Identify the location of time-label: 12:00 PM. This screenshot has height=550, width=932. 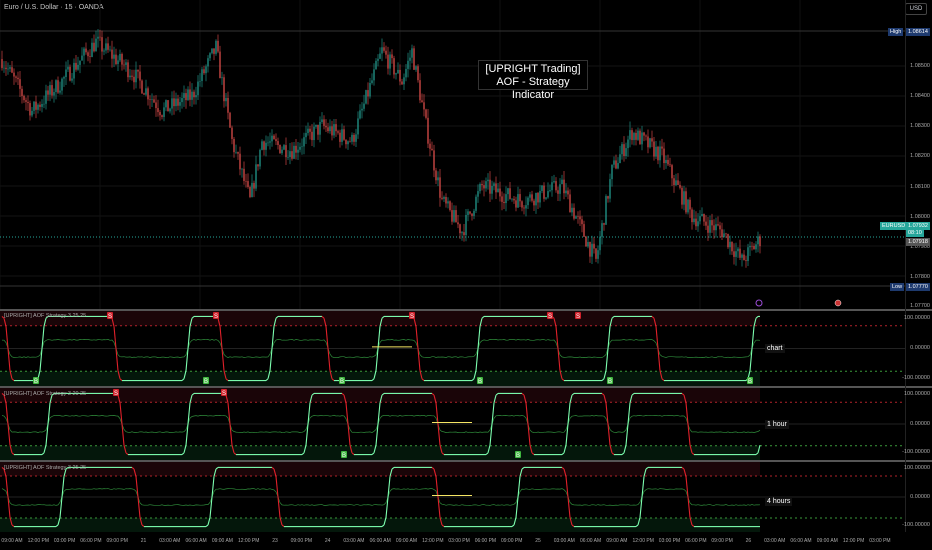
(853, 541).